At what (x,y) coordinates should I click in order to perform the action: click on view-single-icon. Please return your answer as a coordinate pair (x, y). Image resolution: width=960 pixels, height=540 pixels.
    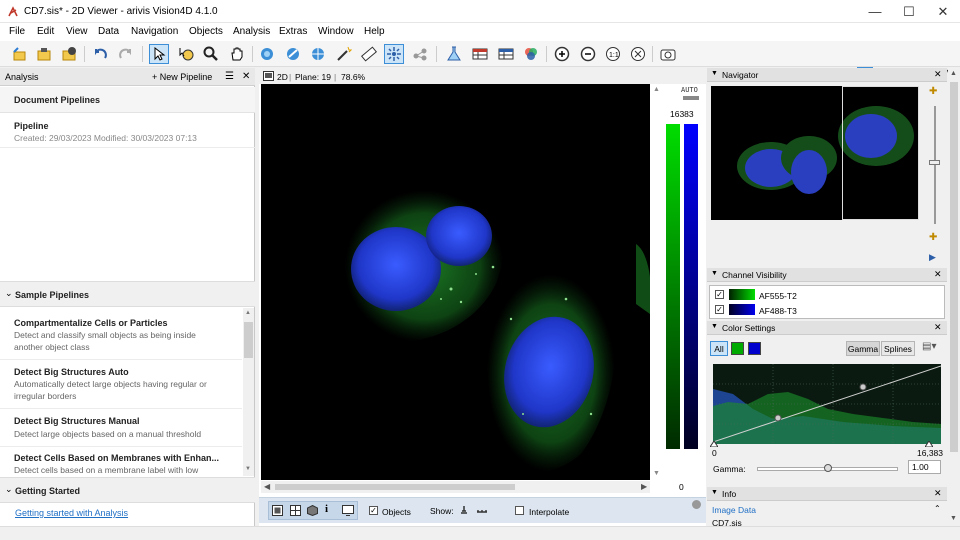
    Looking at the image, I should click on (277, 510).